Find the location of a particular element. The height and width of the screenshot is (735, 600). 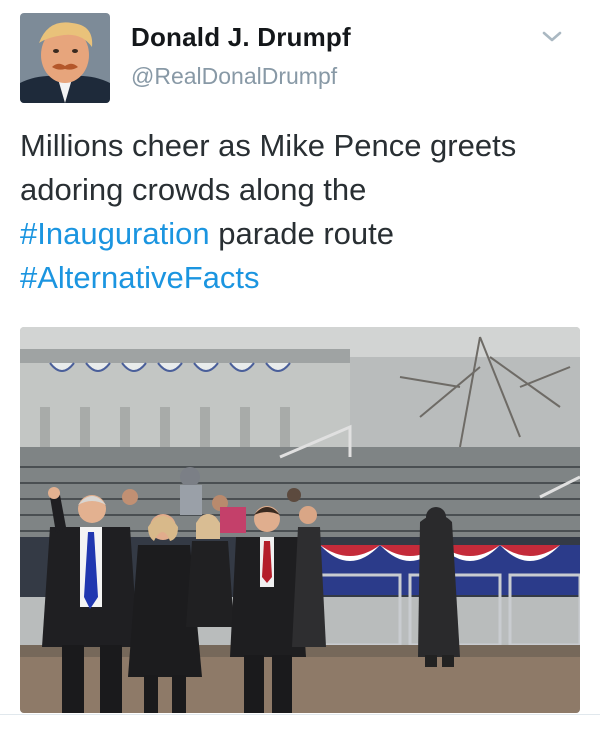

tweet-text-segment: parade route is located at coordinates (302, 233).